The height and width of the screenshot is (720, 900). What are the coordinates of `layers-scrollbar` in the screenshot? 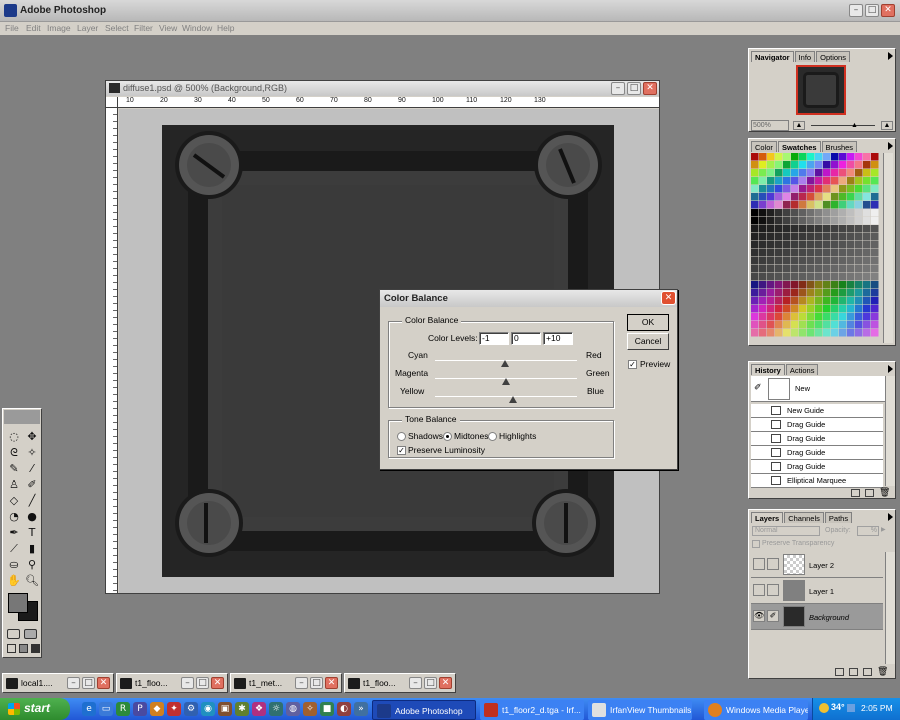 It's located at (890, 608).